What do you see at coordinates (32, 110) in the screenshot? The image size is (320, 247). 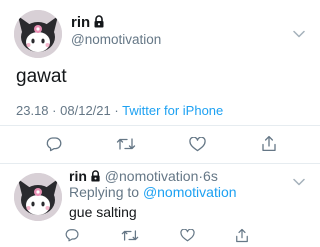 I see `tweet-time: 23.18` at bounding box center [32, 110].